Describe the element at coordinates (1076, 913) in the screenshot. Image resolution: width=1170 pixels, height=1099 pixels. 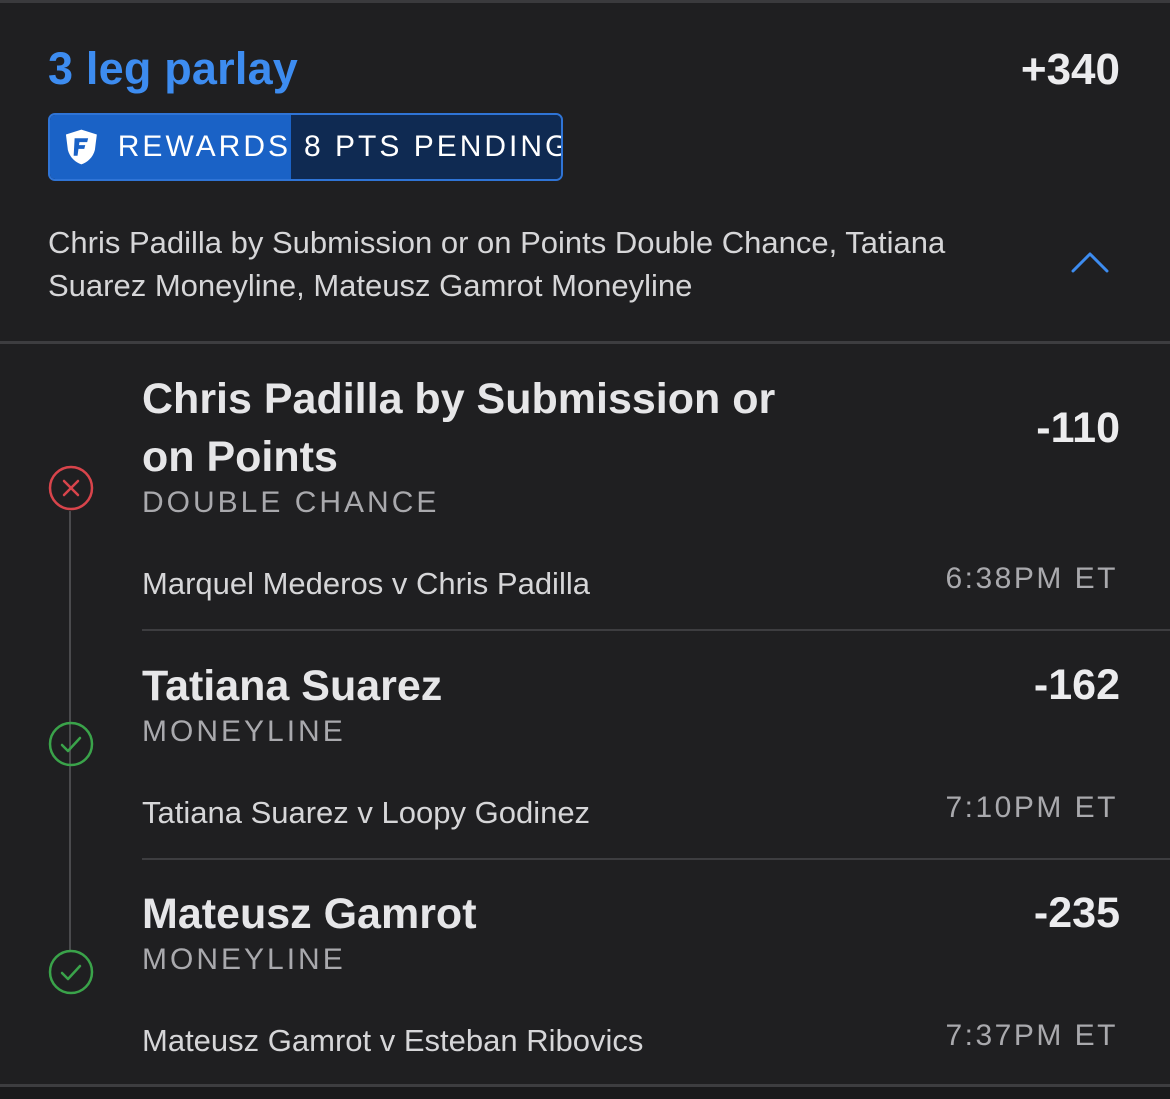
I see `leg-odds: -235` at that location.